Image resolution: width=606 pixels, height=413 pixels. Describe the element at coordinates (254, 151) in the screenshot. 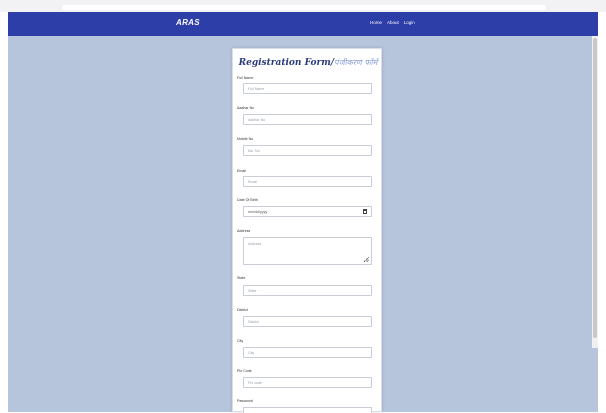

I see `mobile-placeholder: Mo. No.` at that location.